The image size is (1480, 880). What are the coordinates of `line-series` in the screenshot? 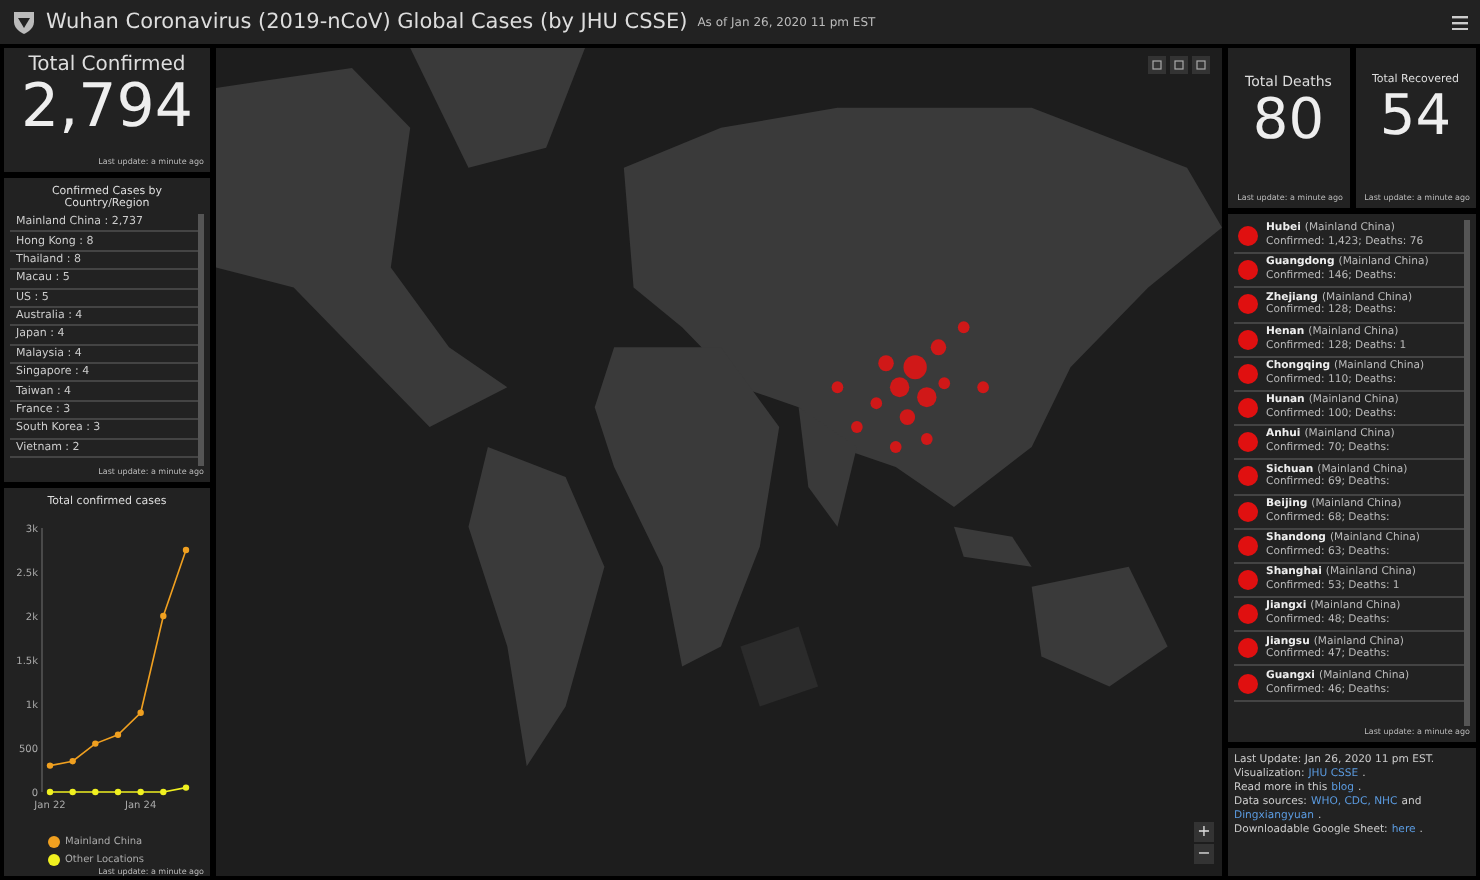 It's located at (118, 789).